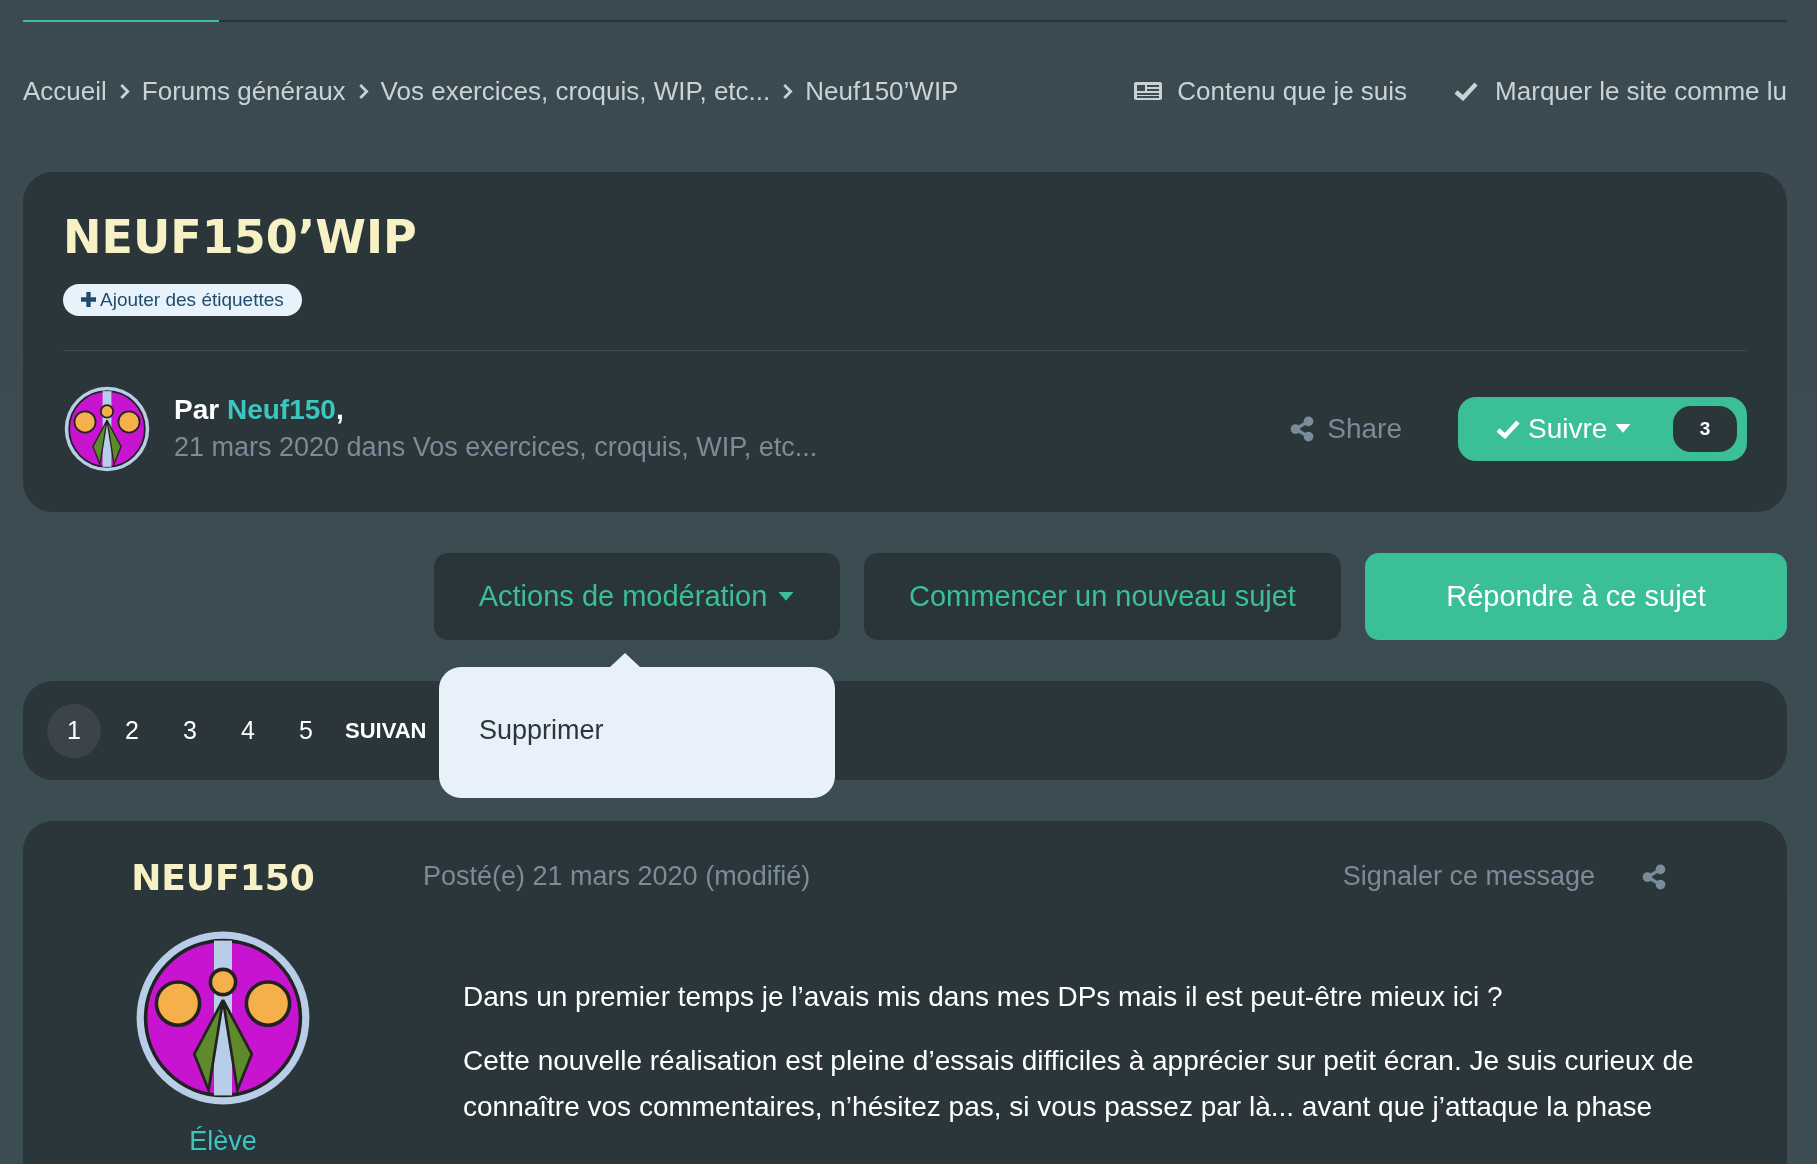 The height and width of the screenshot is (1164, 1817). Describe the element at coordinates (74, 730) in the screenshot. I see `page-link: 1` at that location.